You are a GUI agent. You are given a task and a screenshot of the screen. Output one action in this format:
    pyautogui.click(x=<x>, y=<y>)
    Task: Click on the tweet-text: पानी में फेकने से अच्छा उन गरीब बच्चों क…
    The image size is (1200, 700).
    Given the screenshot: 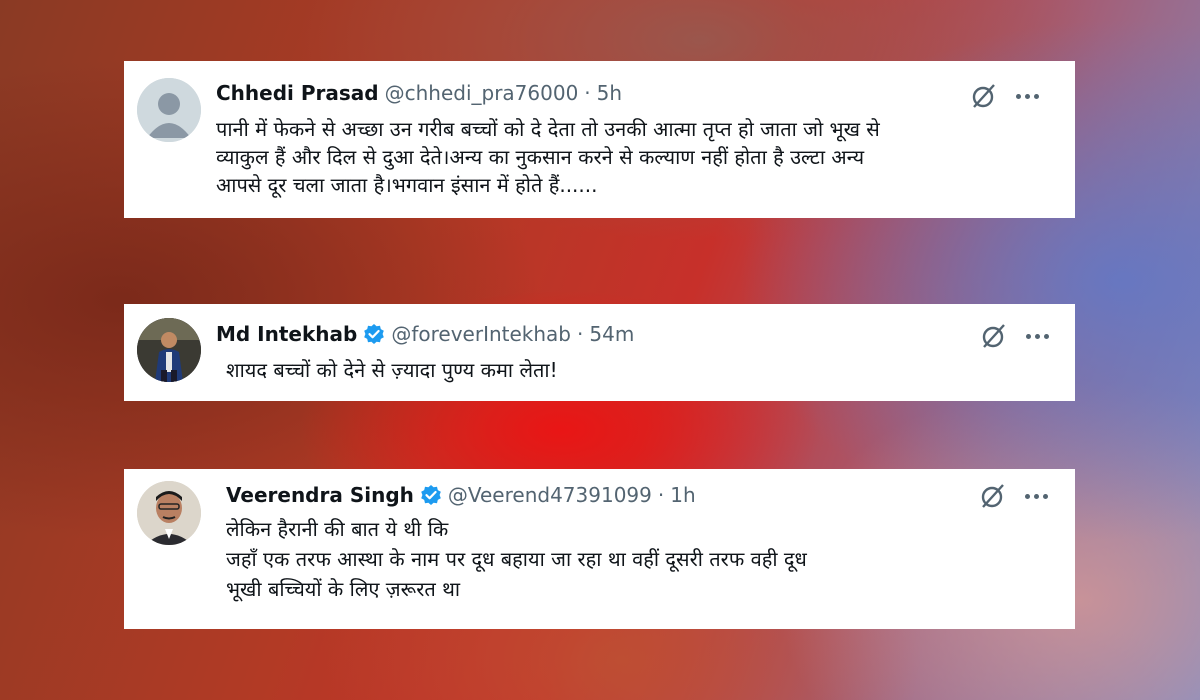 What is the action you would take?
    pyautogui.click(x=630, y=157)
    